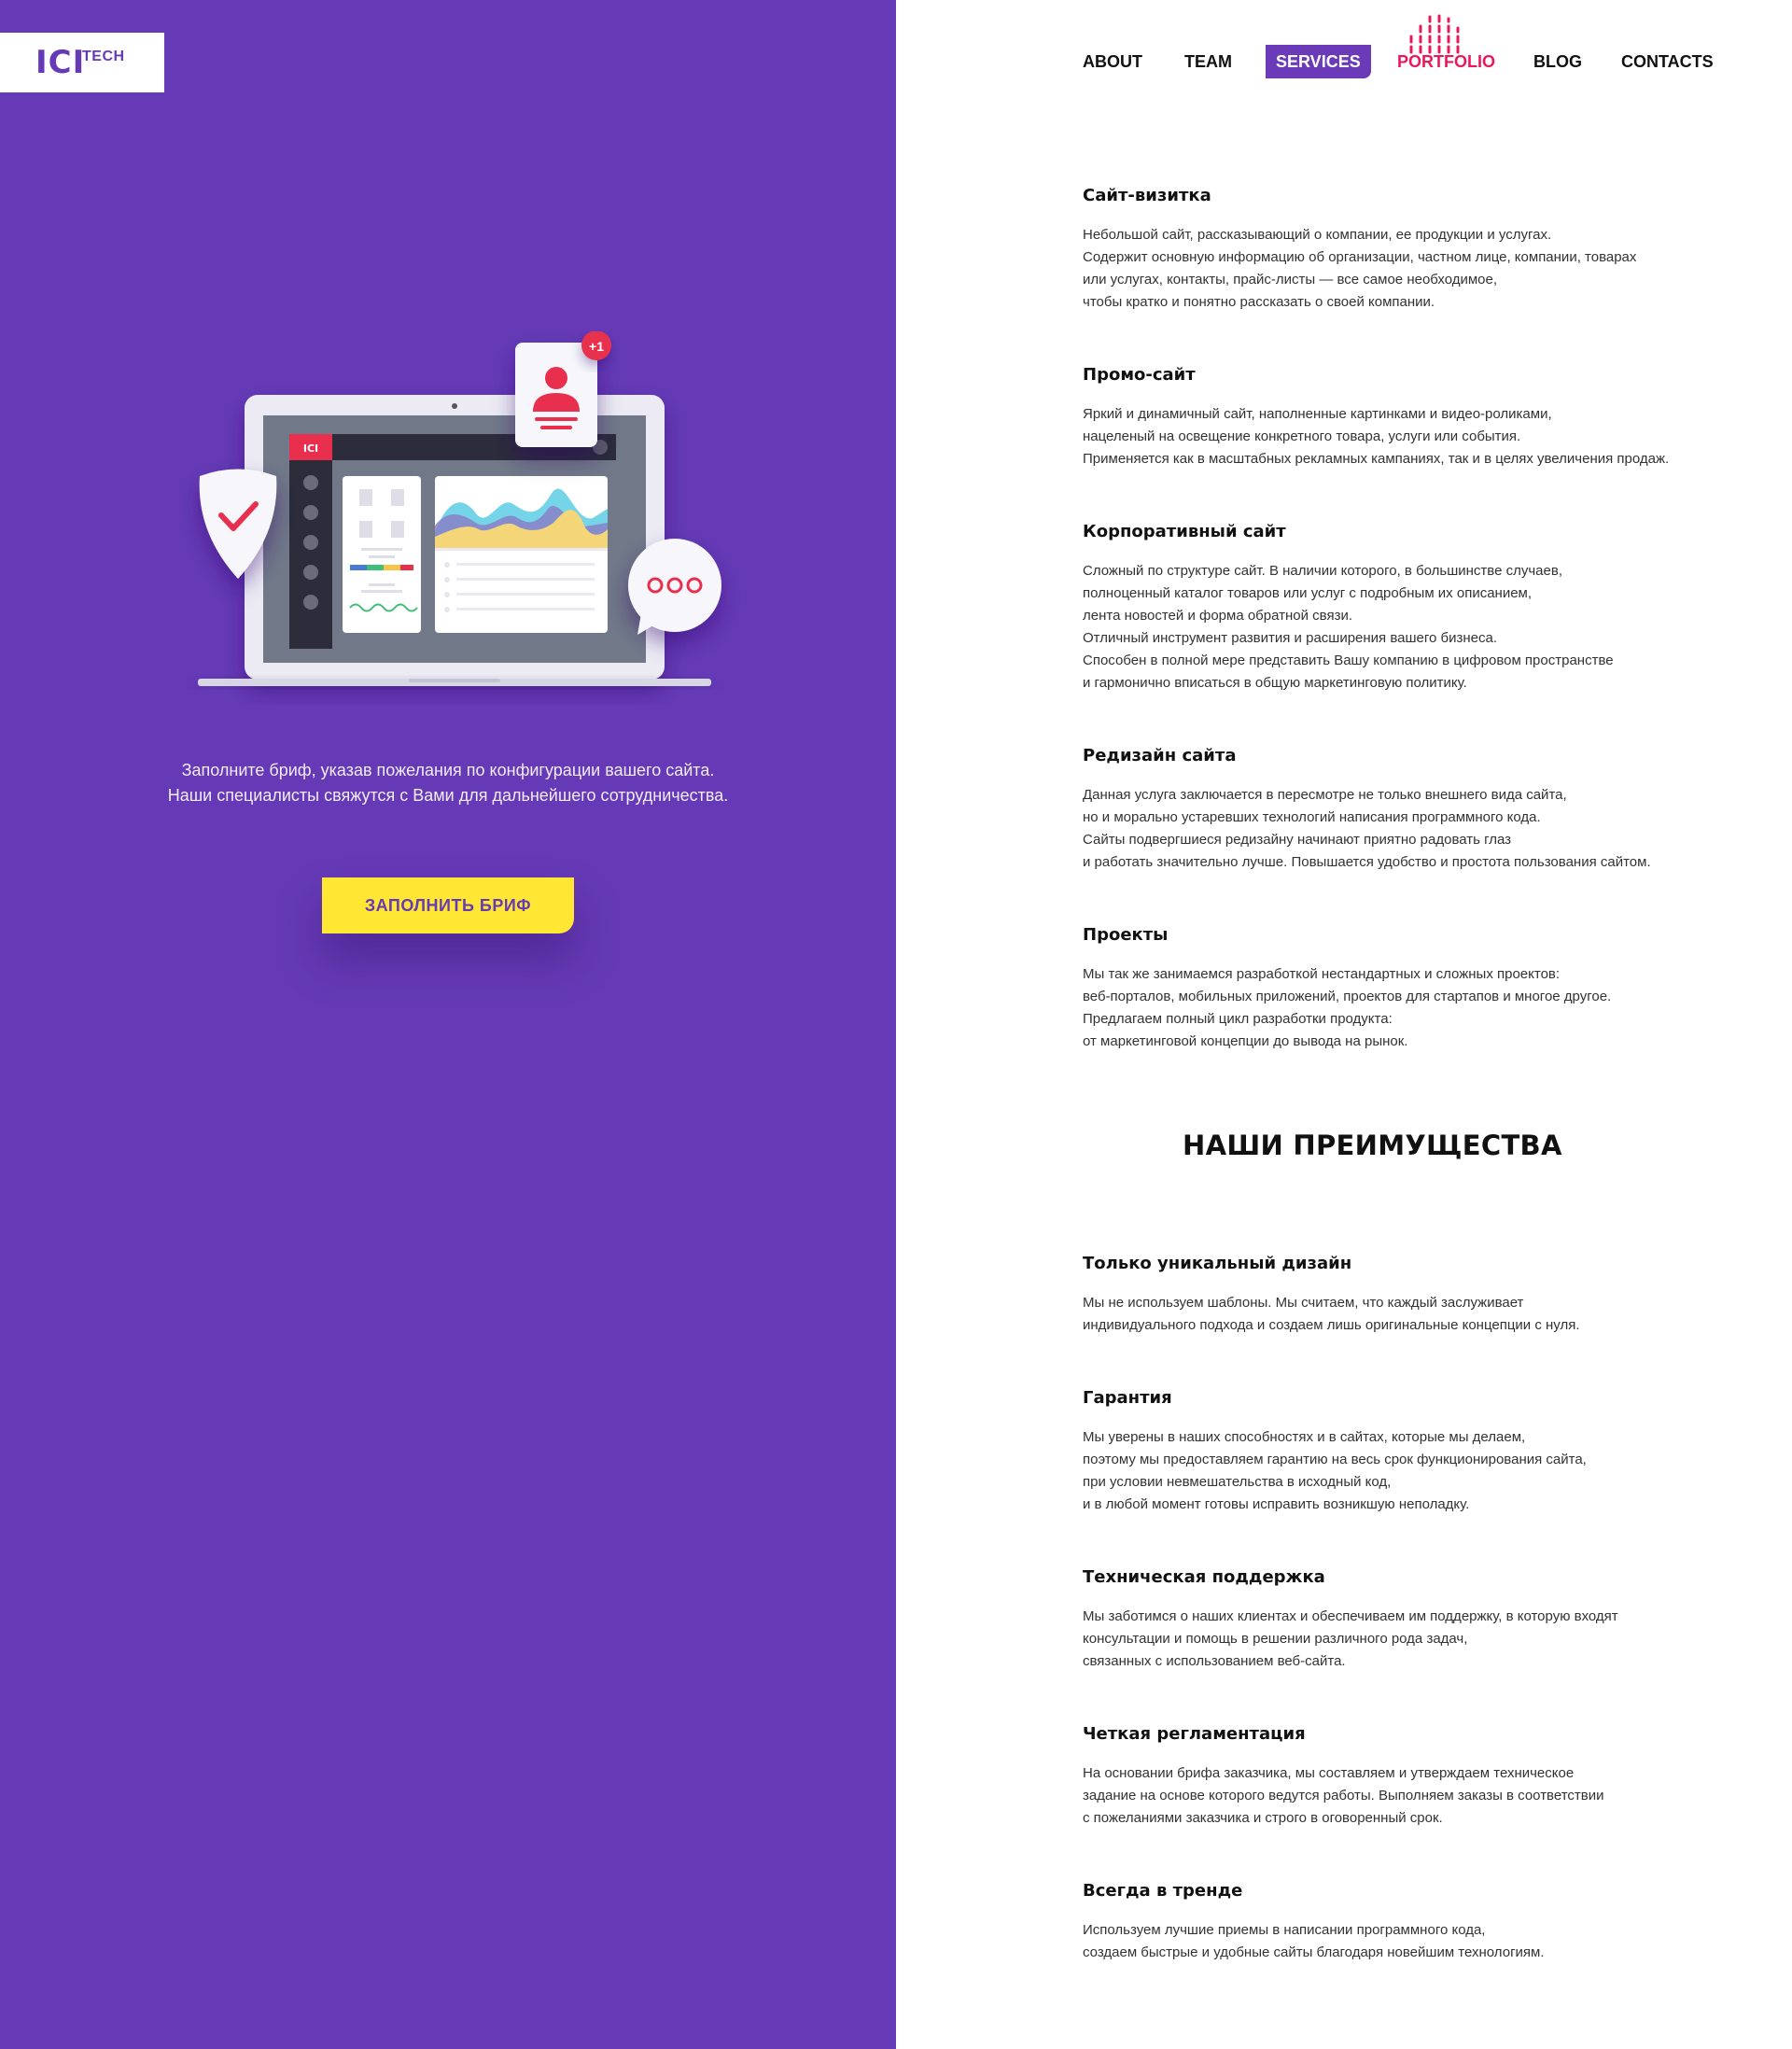  Describe the element at coordinates (60, 62) in the screenshot. I see `logo-main-text: ICI` at that location.